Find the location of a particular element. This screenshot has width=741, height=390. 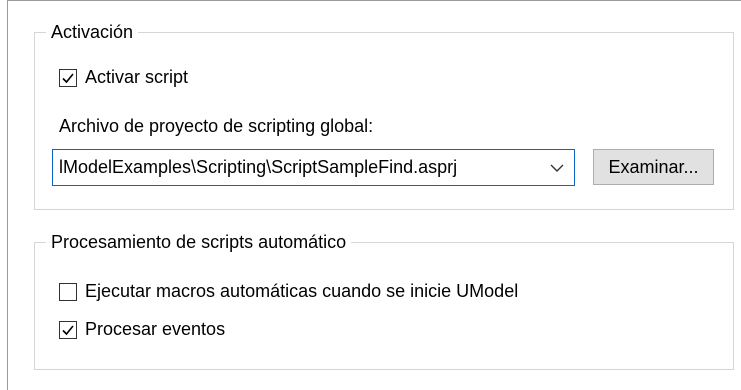

process-events-checkbox: Procesar eventos is located at coordinates (142, 329).